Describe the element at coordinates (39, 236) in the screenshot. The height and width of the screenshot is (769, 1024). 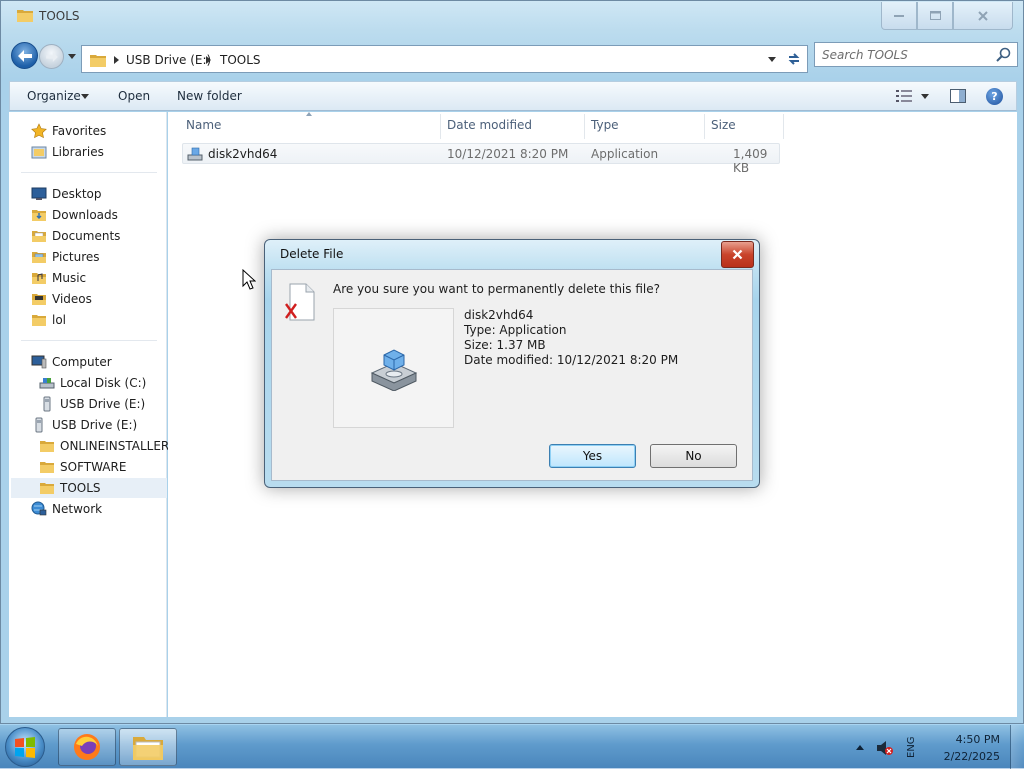
I see `documents-folder-icon` at that location.